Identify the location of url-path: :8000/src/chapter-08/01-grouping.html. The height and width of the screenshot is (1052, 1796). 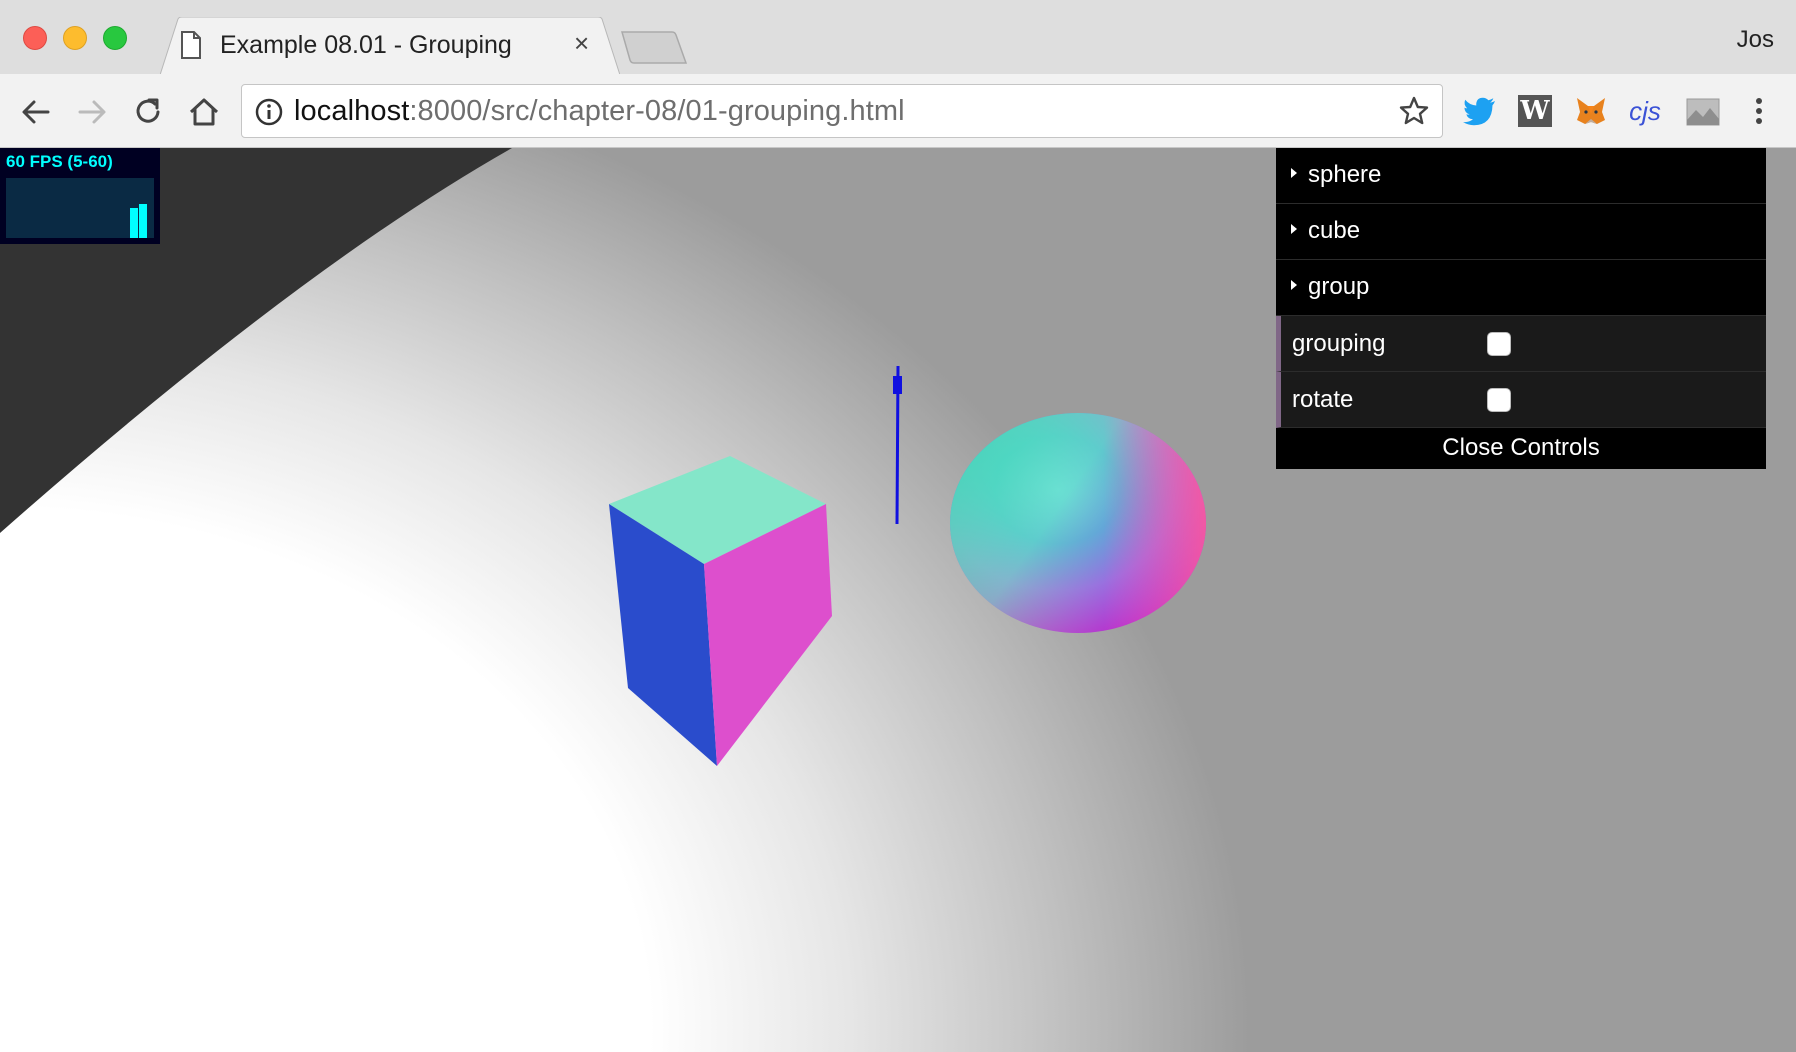
(657, 111).